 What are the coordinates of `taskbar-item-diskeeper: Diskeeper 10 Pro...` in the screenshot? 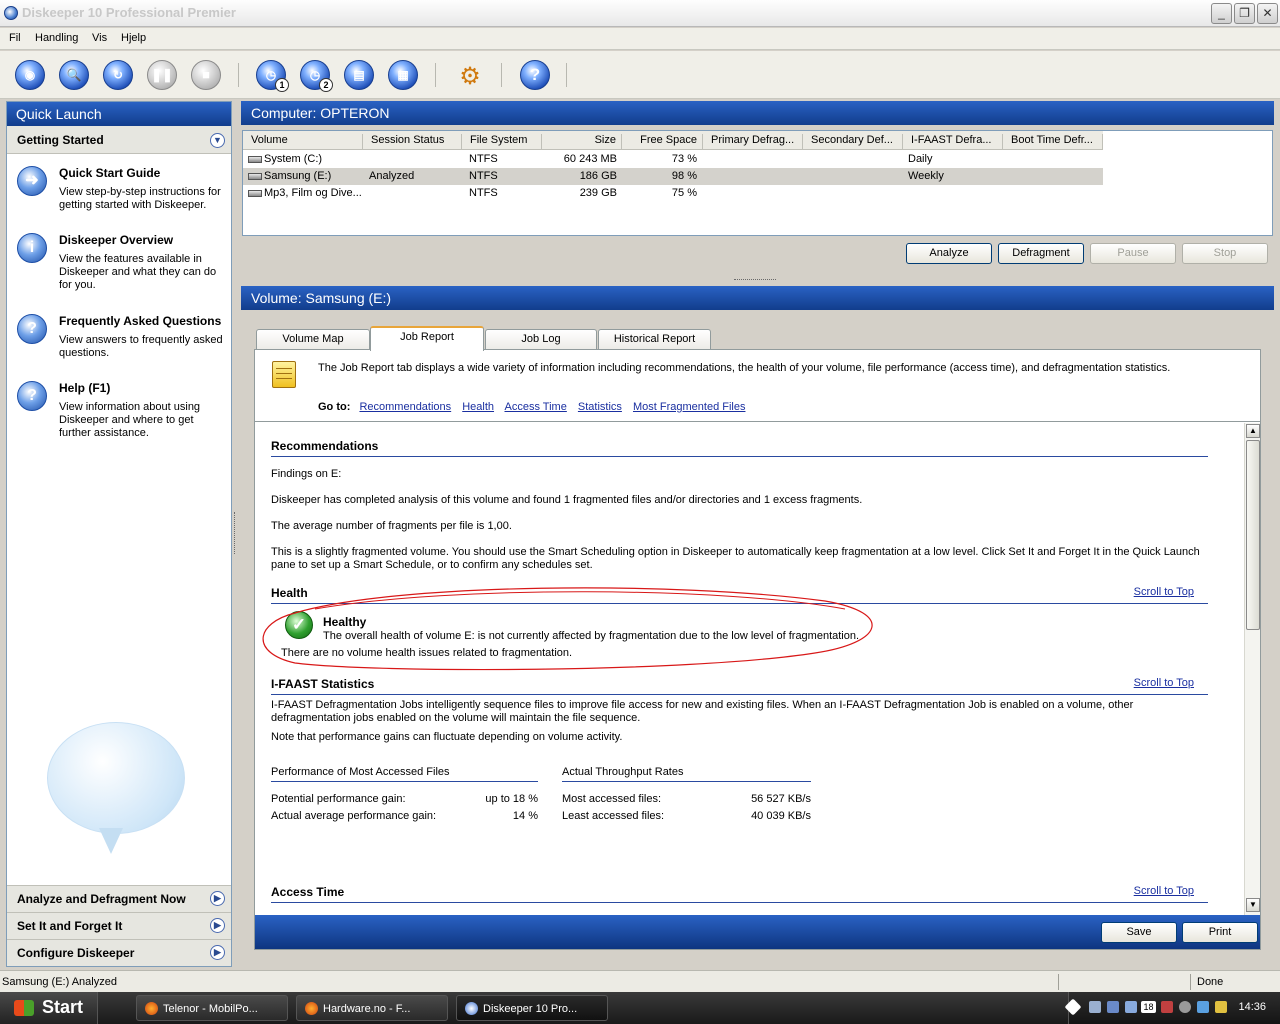 It's located at (532, 1008).